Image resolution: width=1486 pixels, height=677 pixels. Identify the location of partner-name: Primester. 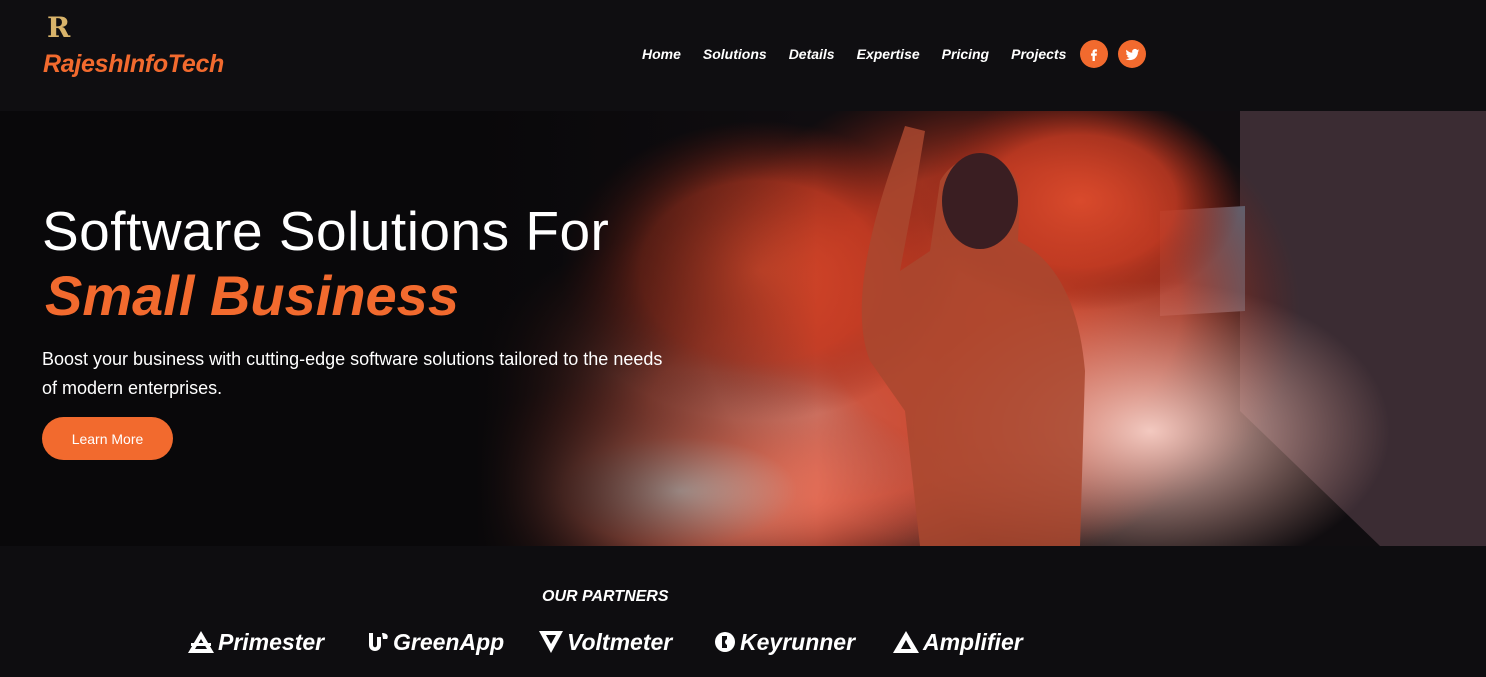
(271, 641).